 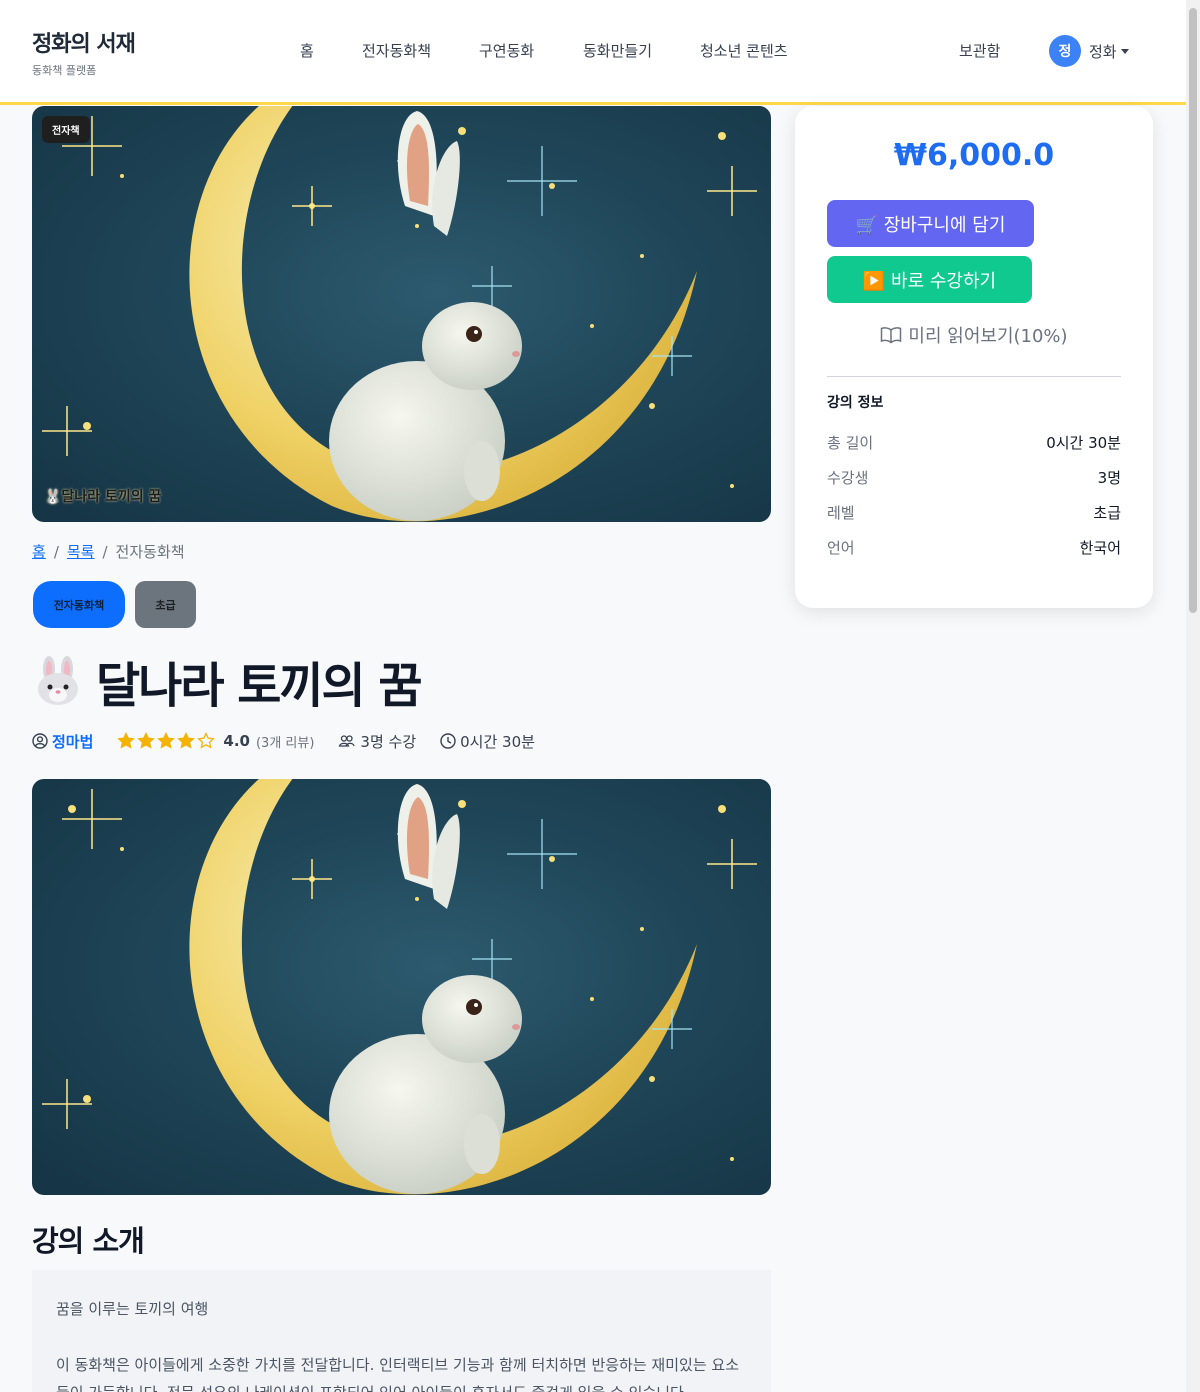 I want to click on rating-value: 4.0, so click(x=236, y=741).